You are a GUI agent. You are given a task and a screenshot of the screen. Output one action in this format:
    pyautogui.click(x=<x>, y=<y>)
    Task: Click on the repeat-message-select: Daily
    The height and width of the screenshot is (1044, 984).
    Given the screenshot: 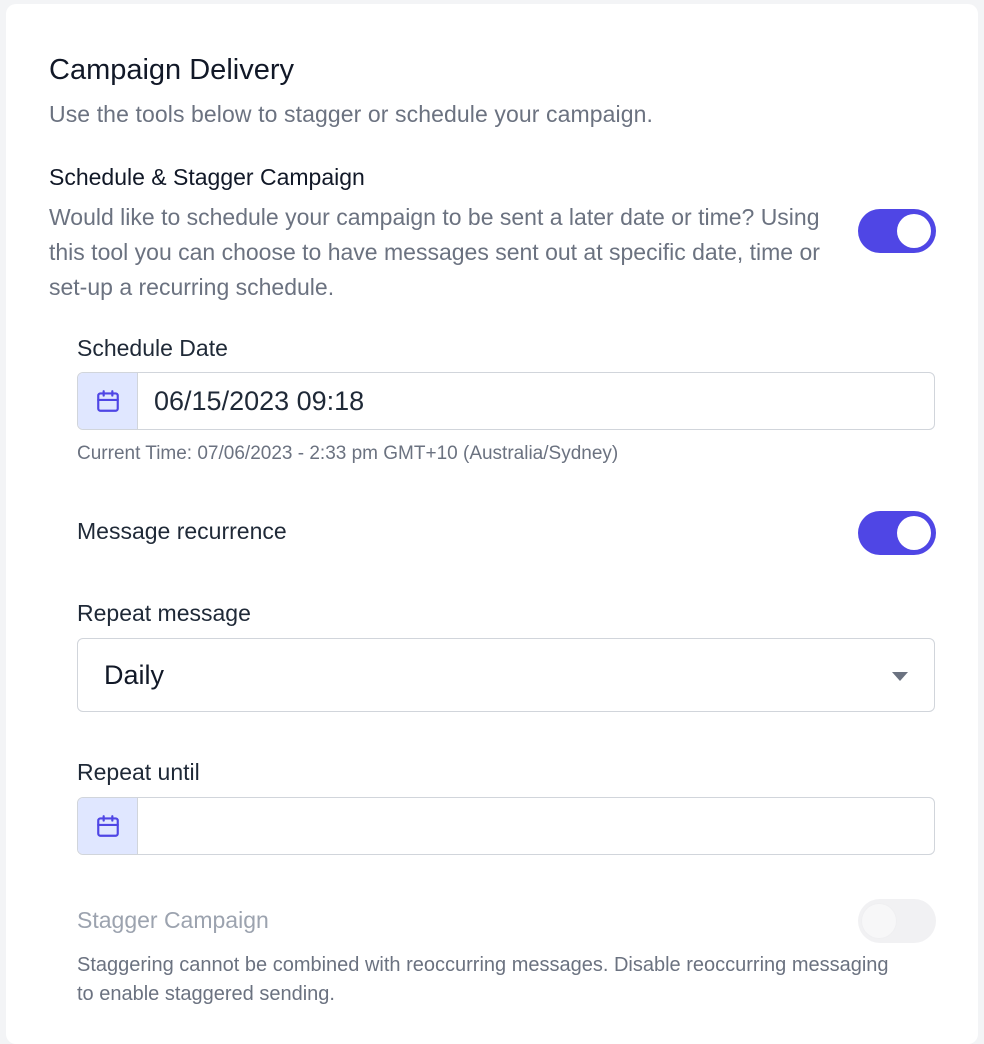 What is the action you would take?
    pyautogui.click(x=506, y=675)
    